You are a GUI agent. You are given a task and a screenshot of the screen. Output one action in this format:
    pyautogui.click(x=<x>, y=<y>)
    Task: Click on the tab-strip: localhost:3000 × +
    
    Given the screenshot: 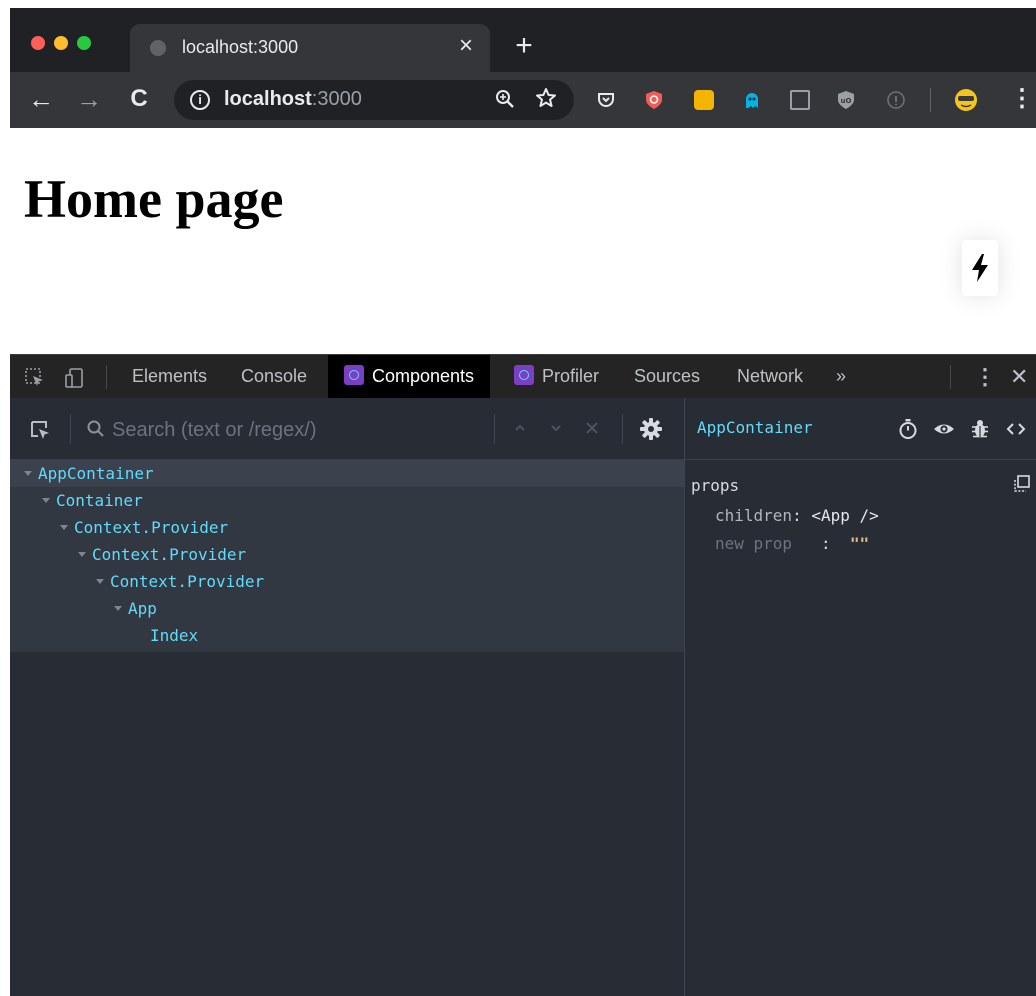 What is the action you would take?
    pyautogui.click(x=523, y=40)
    